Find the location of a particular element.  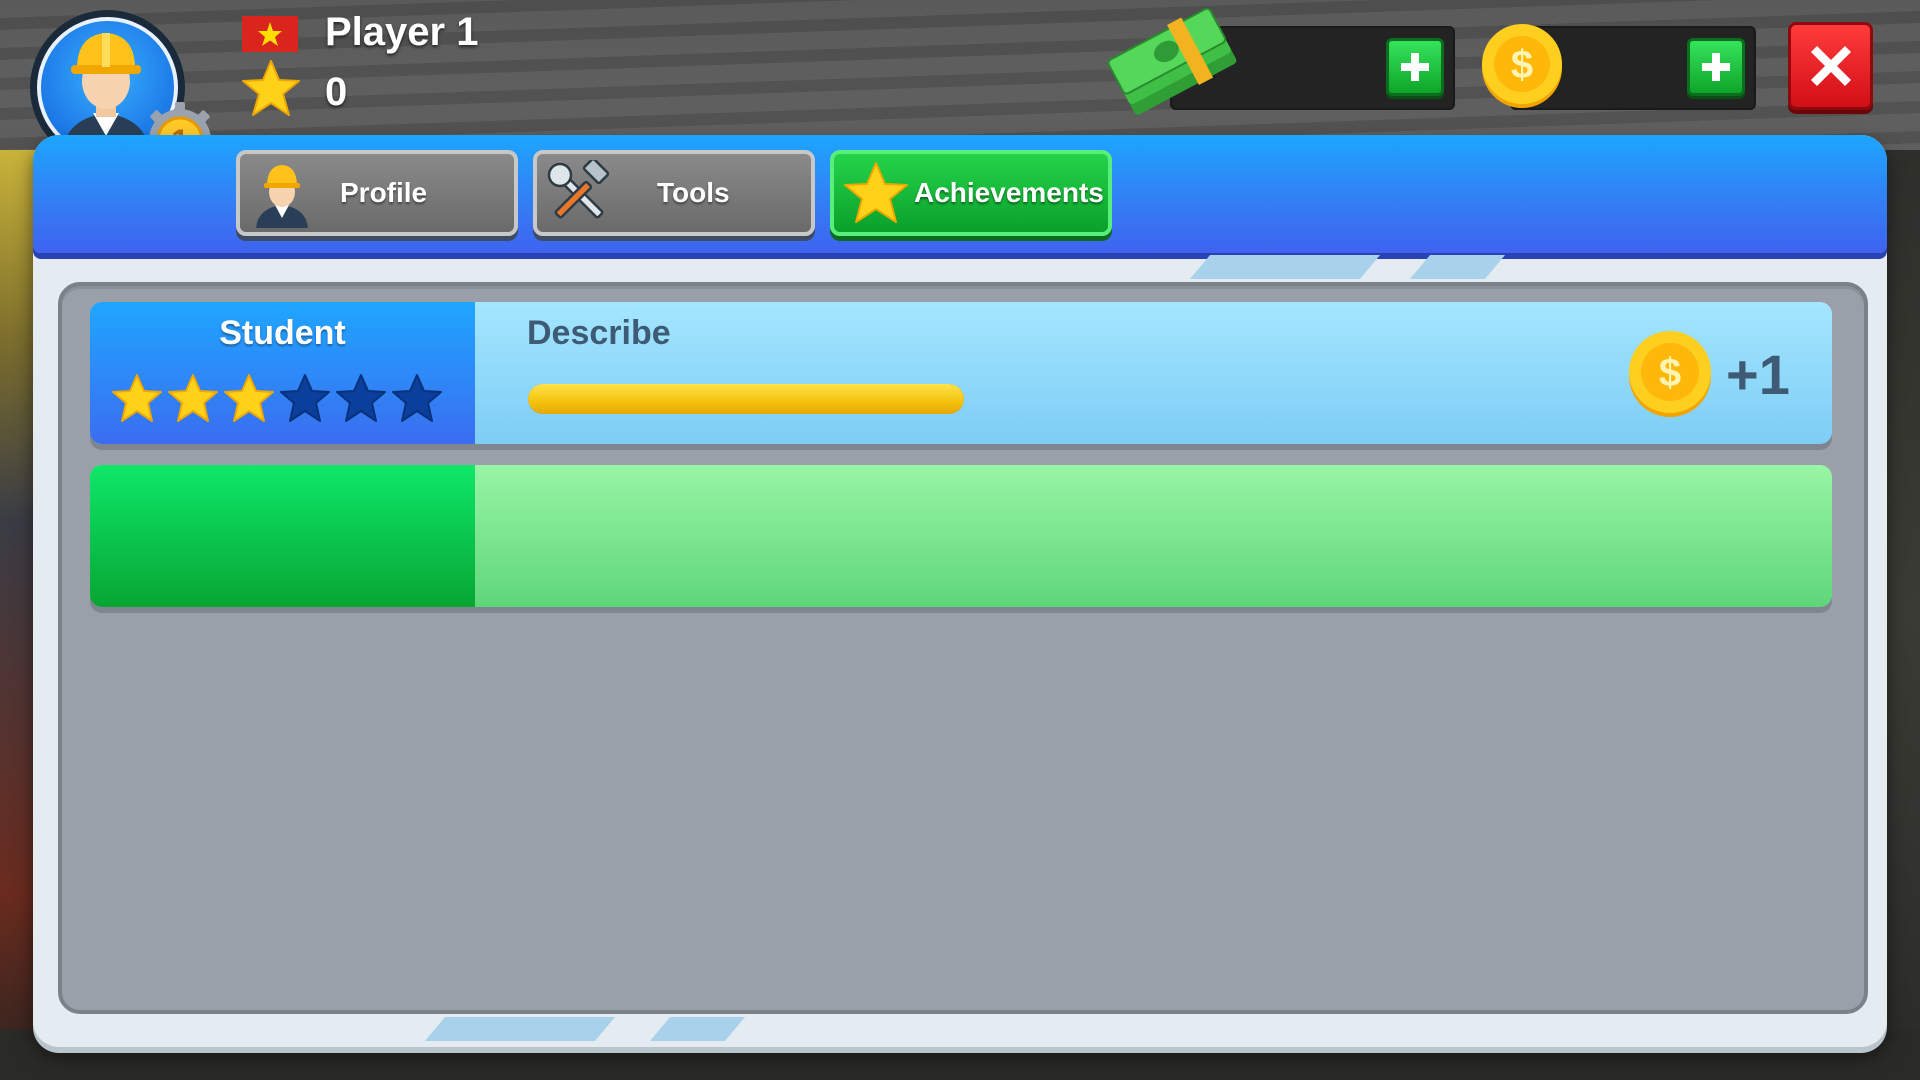

achievement-reward: +1 is located at coordinates (1758, 374).